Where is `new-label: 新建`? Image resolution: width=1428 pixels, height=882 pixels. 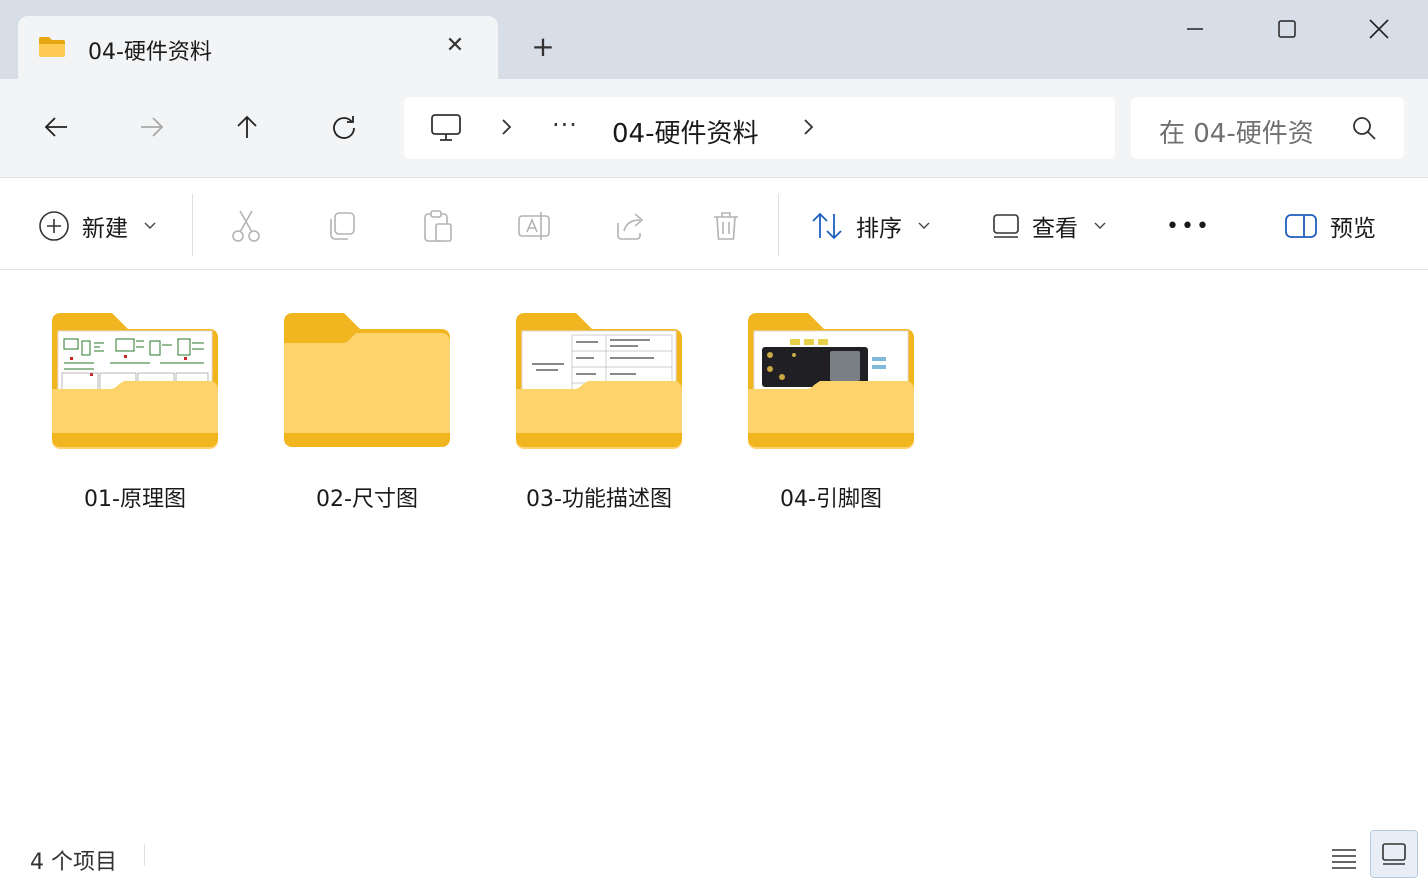 new-label: 新建 is located at coordinates (105, 229).